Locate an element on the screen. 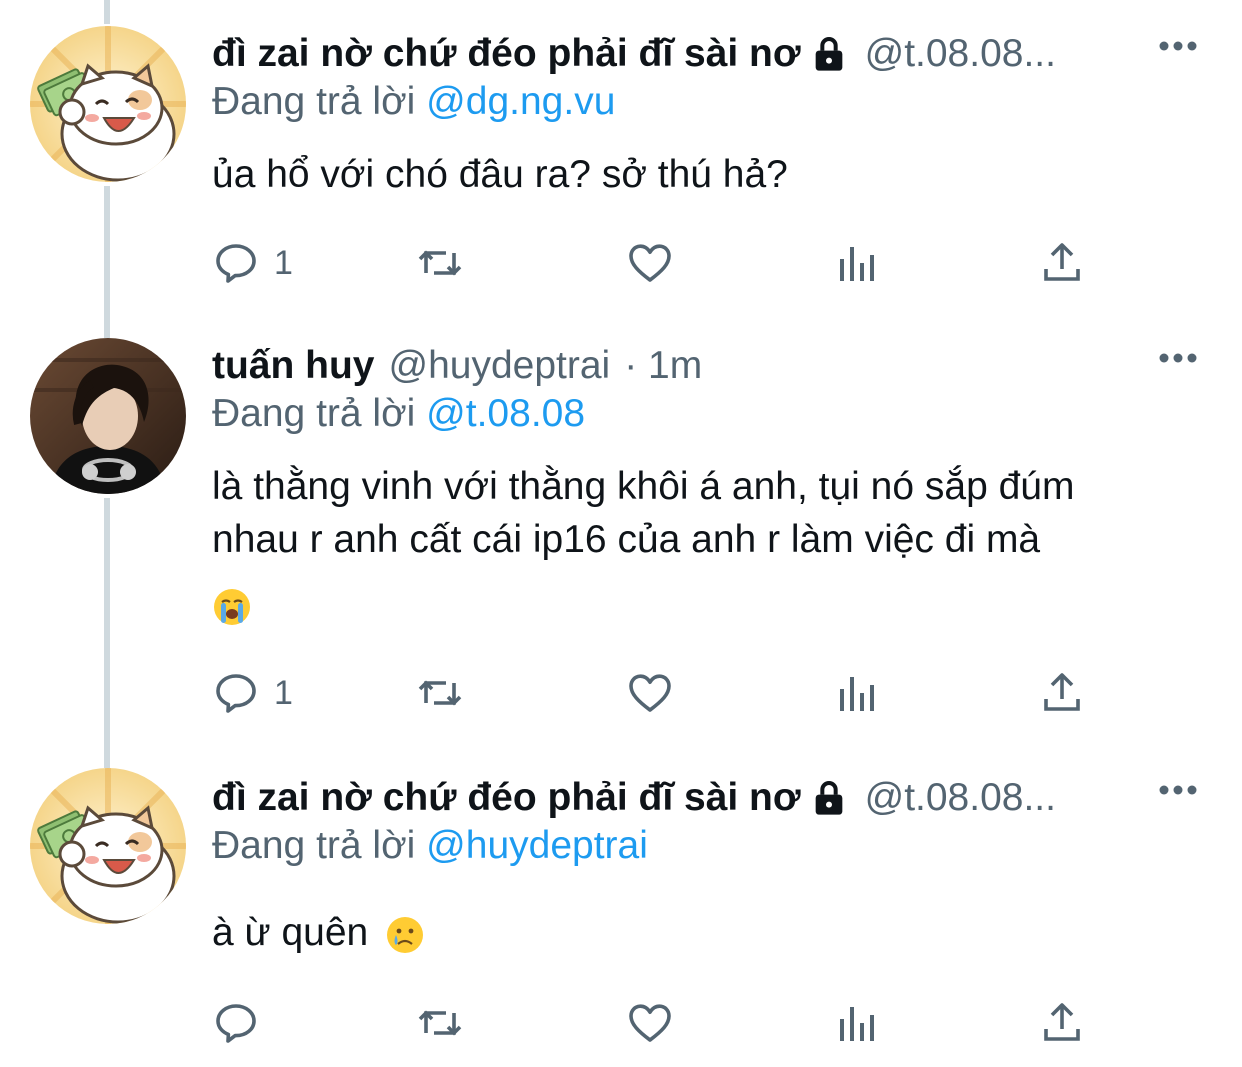 Image resolution: width=1242 pixels, height=1067 pixels. tweet-timestamp: · 1m is located at coordinates (663, 366).